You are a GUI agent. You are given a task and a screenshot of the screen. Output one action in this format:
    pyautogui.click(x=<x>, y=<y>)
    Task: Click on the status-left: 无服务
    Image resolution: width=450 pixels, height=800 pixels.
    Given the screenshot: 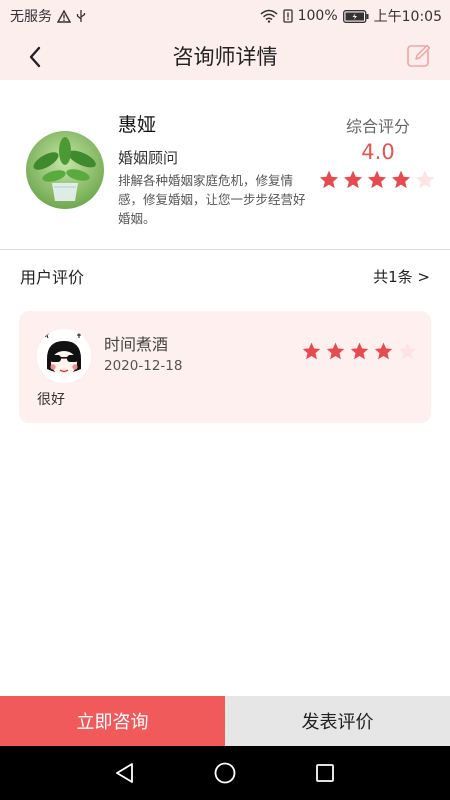 What is the action you would take?
    pyautogui.click(x=48, y=16)
    